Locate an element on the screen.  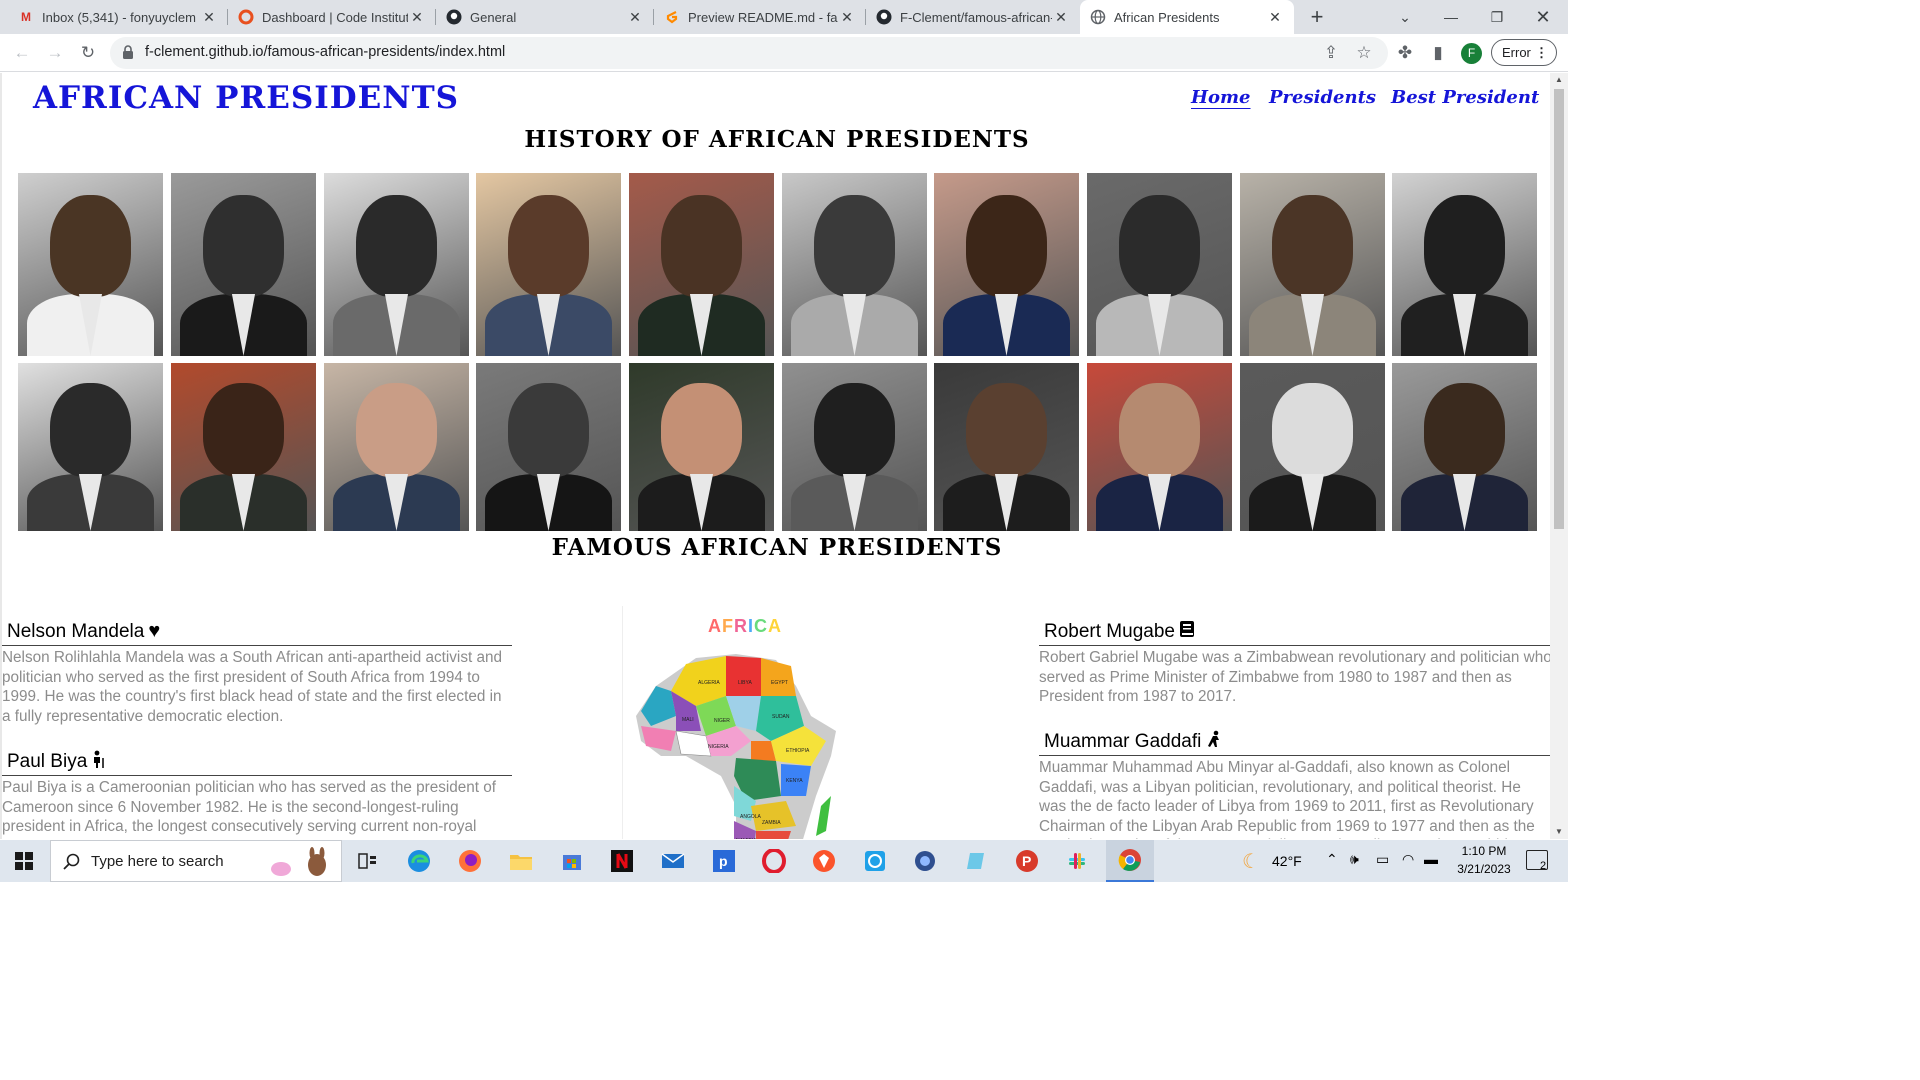
globe-icon is located at coordinates (1098, 17).